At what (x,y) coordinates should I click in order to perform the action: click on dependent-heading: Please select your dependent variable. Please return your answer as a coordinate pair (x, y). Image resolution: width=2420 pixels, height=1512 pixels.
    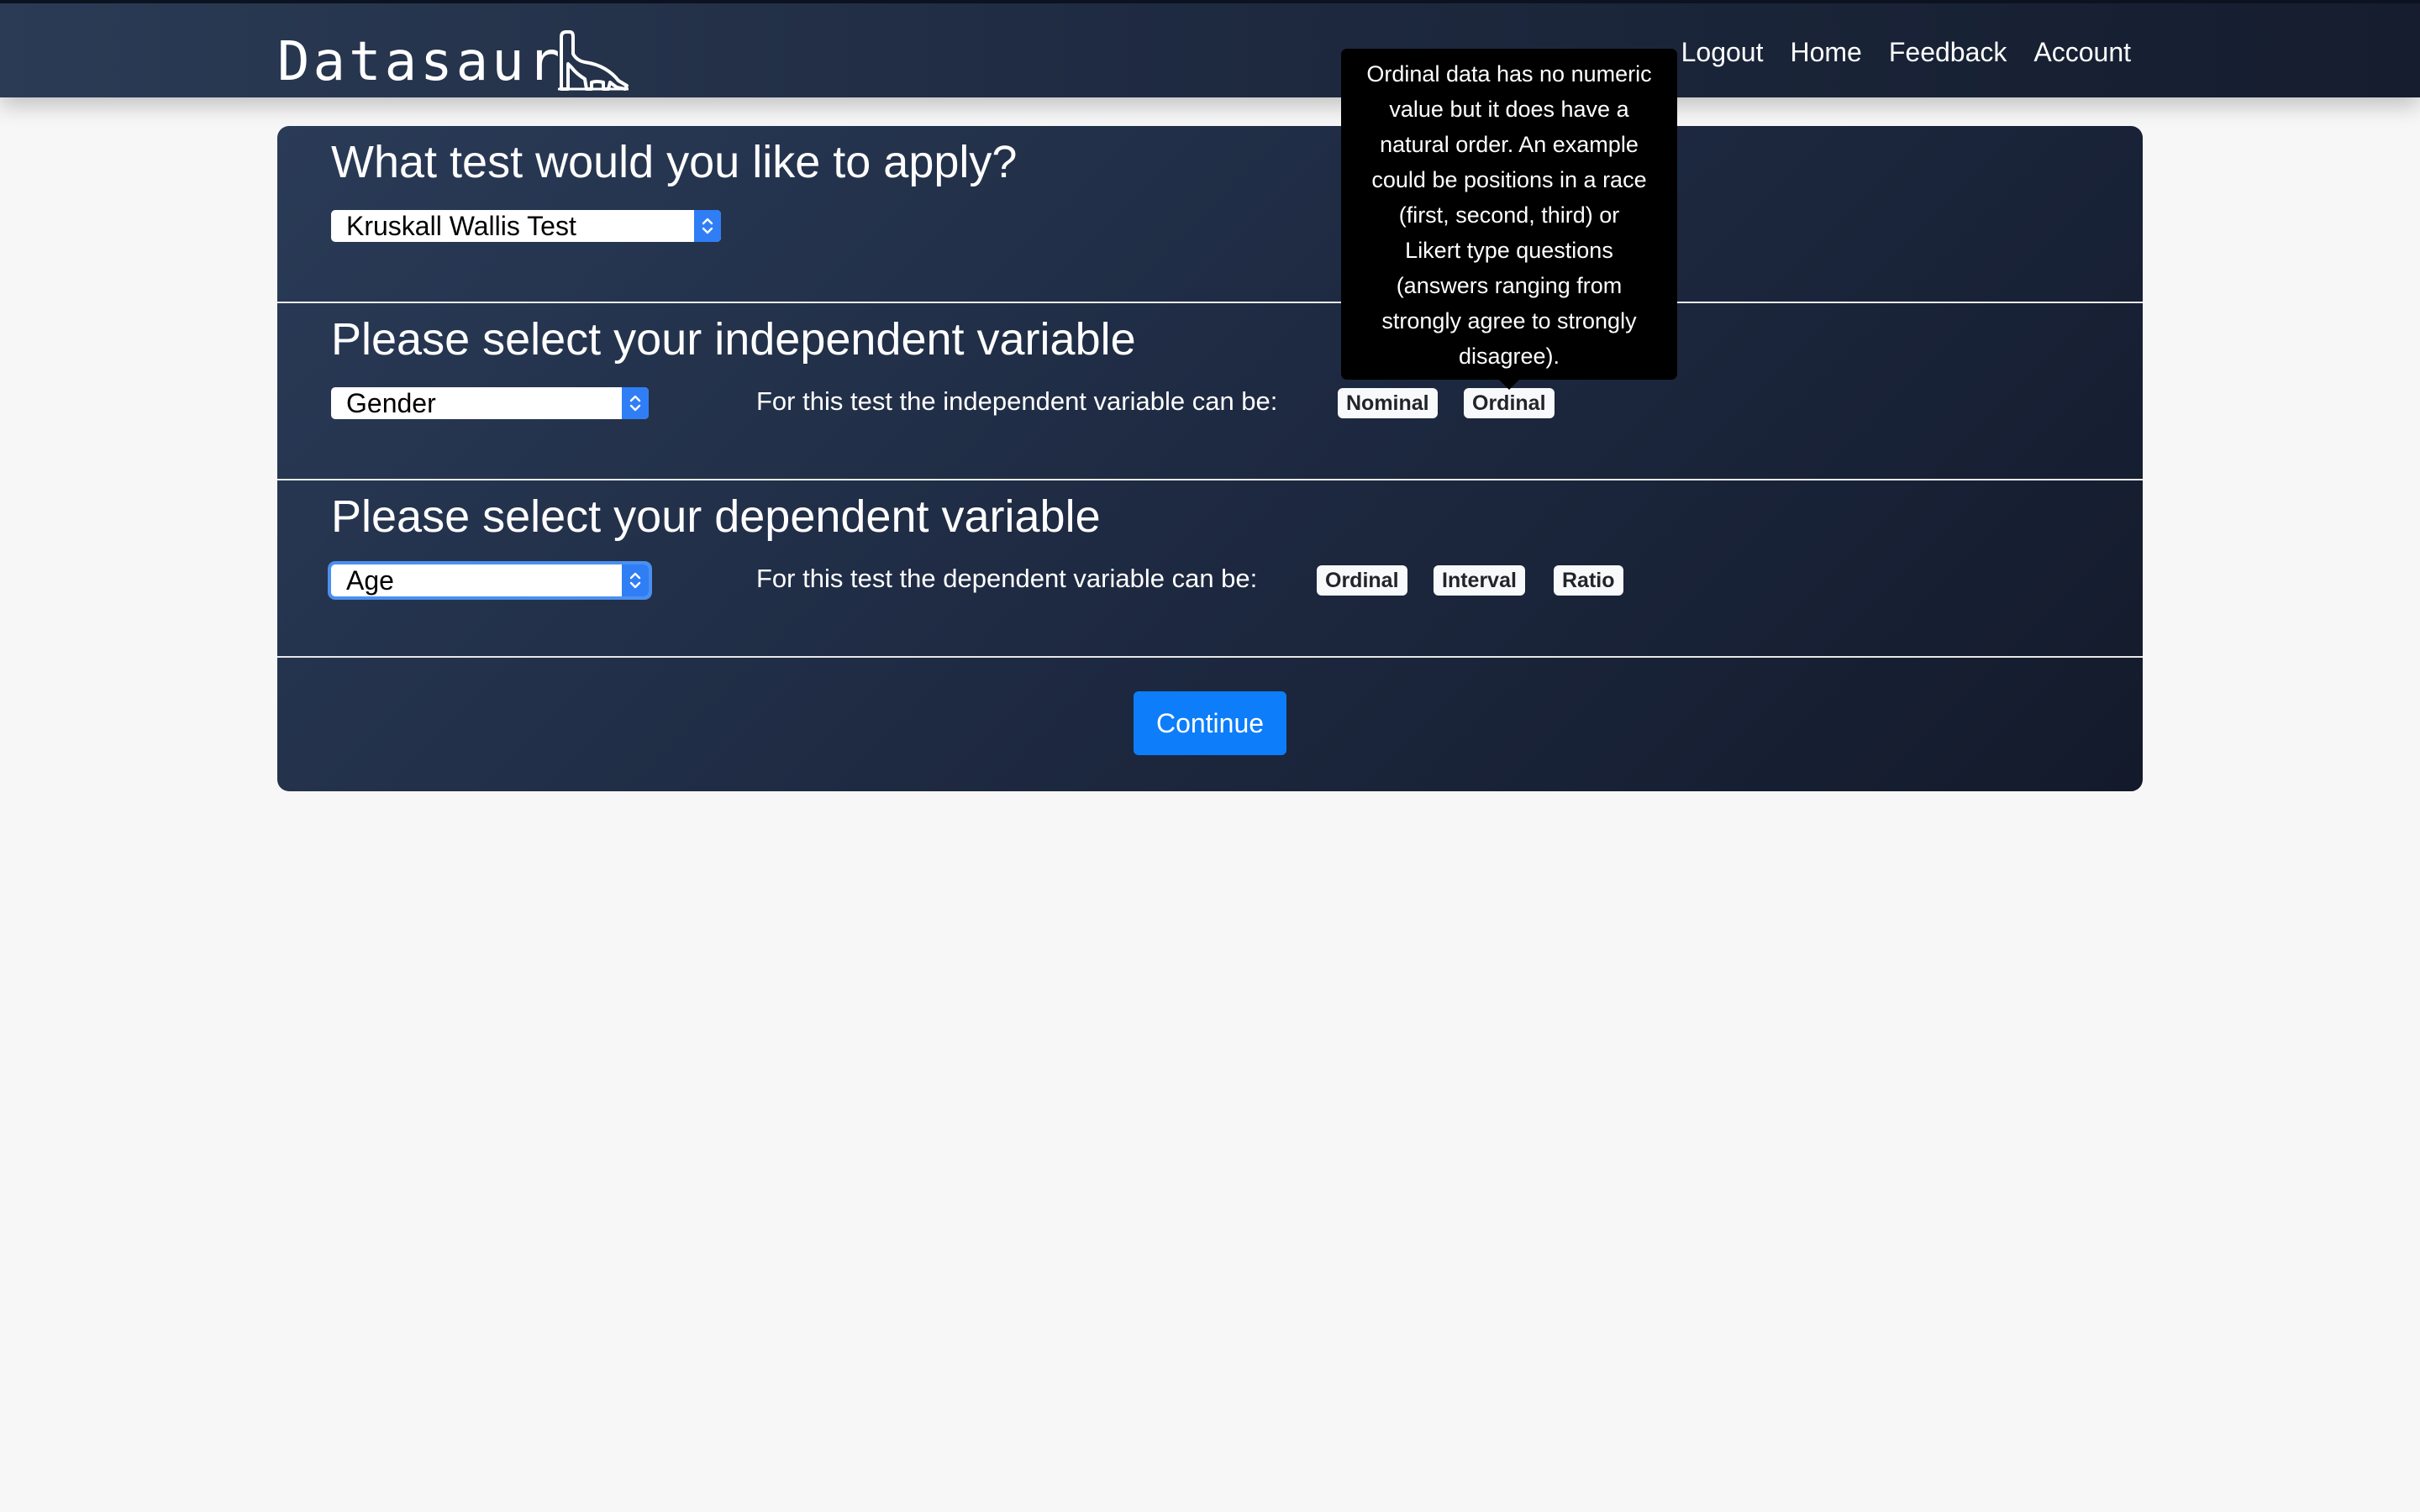
    Looking at the image, I should click on (716, 516).